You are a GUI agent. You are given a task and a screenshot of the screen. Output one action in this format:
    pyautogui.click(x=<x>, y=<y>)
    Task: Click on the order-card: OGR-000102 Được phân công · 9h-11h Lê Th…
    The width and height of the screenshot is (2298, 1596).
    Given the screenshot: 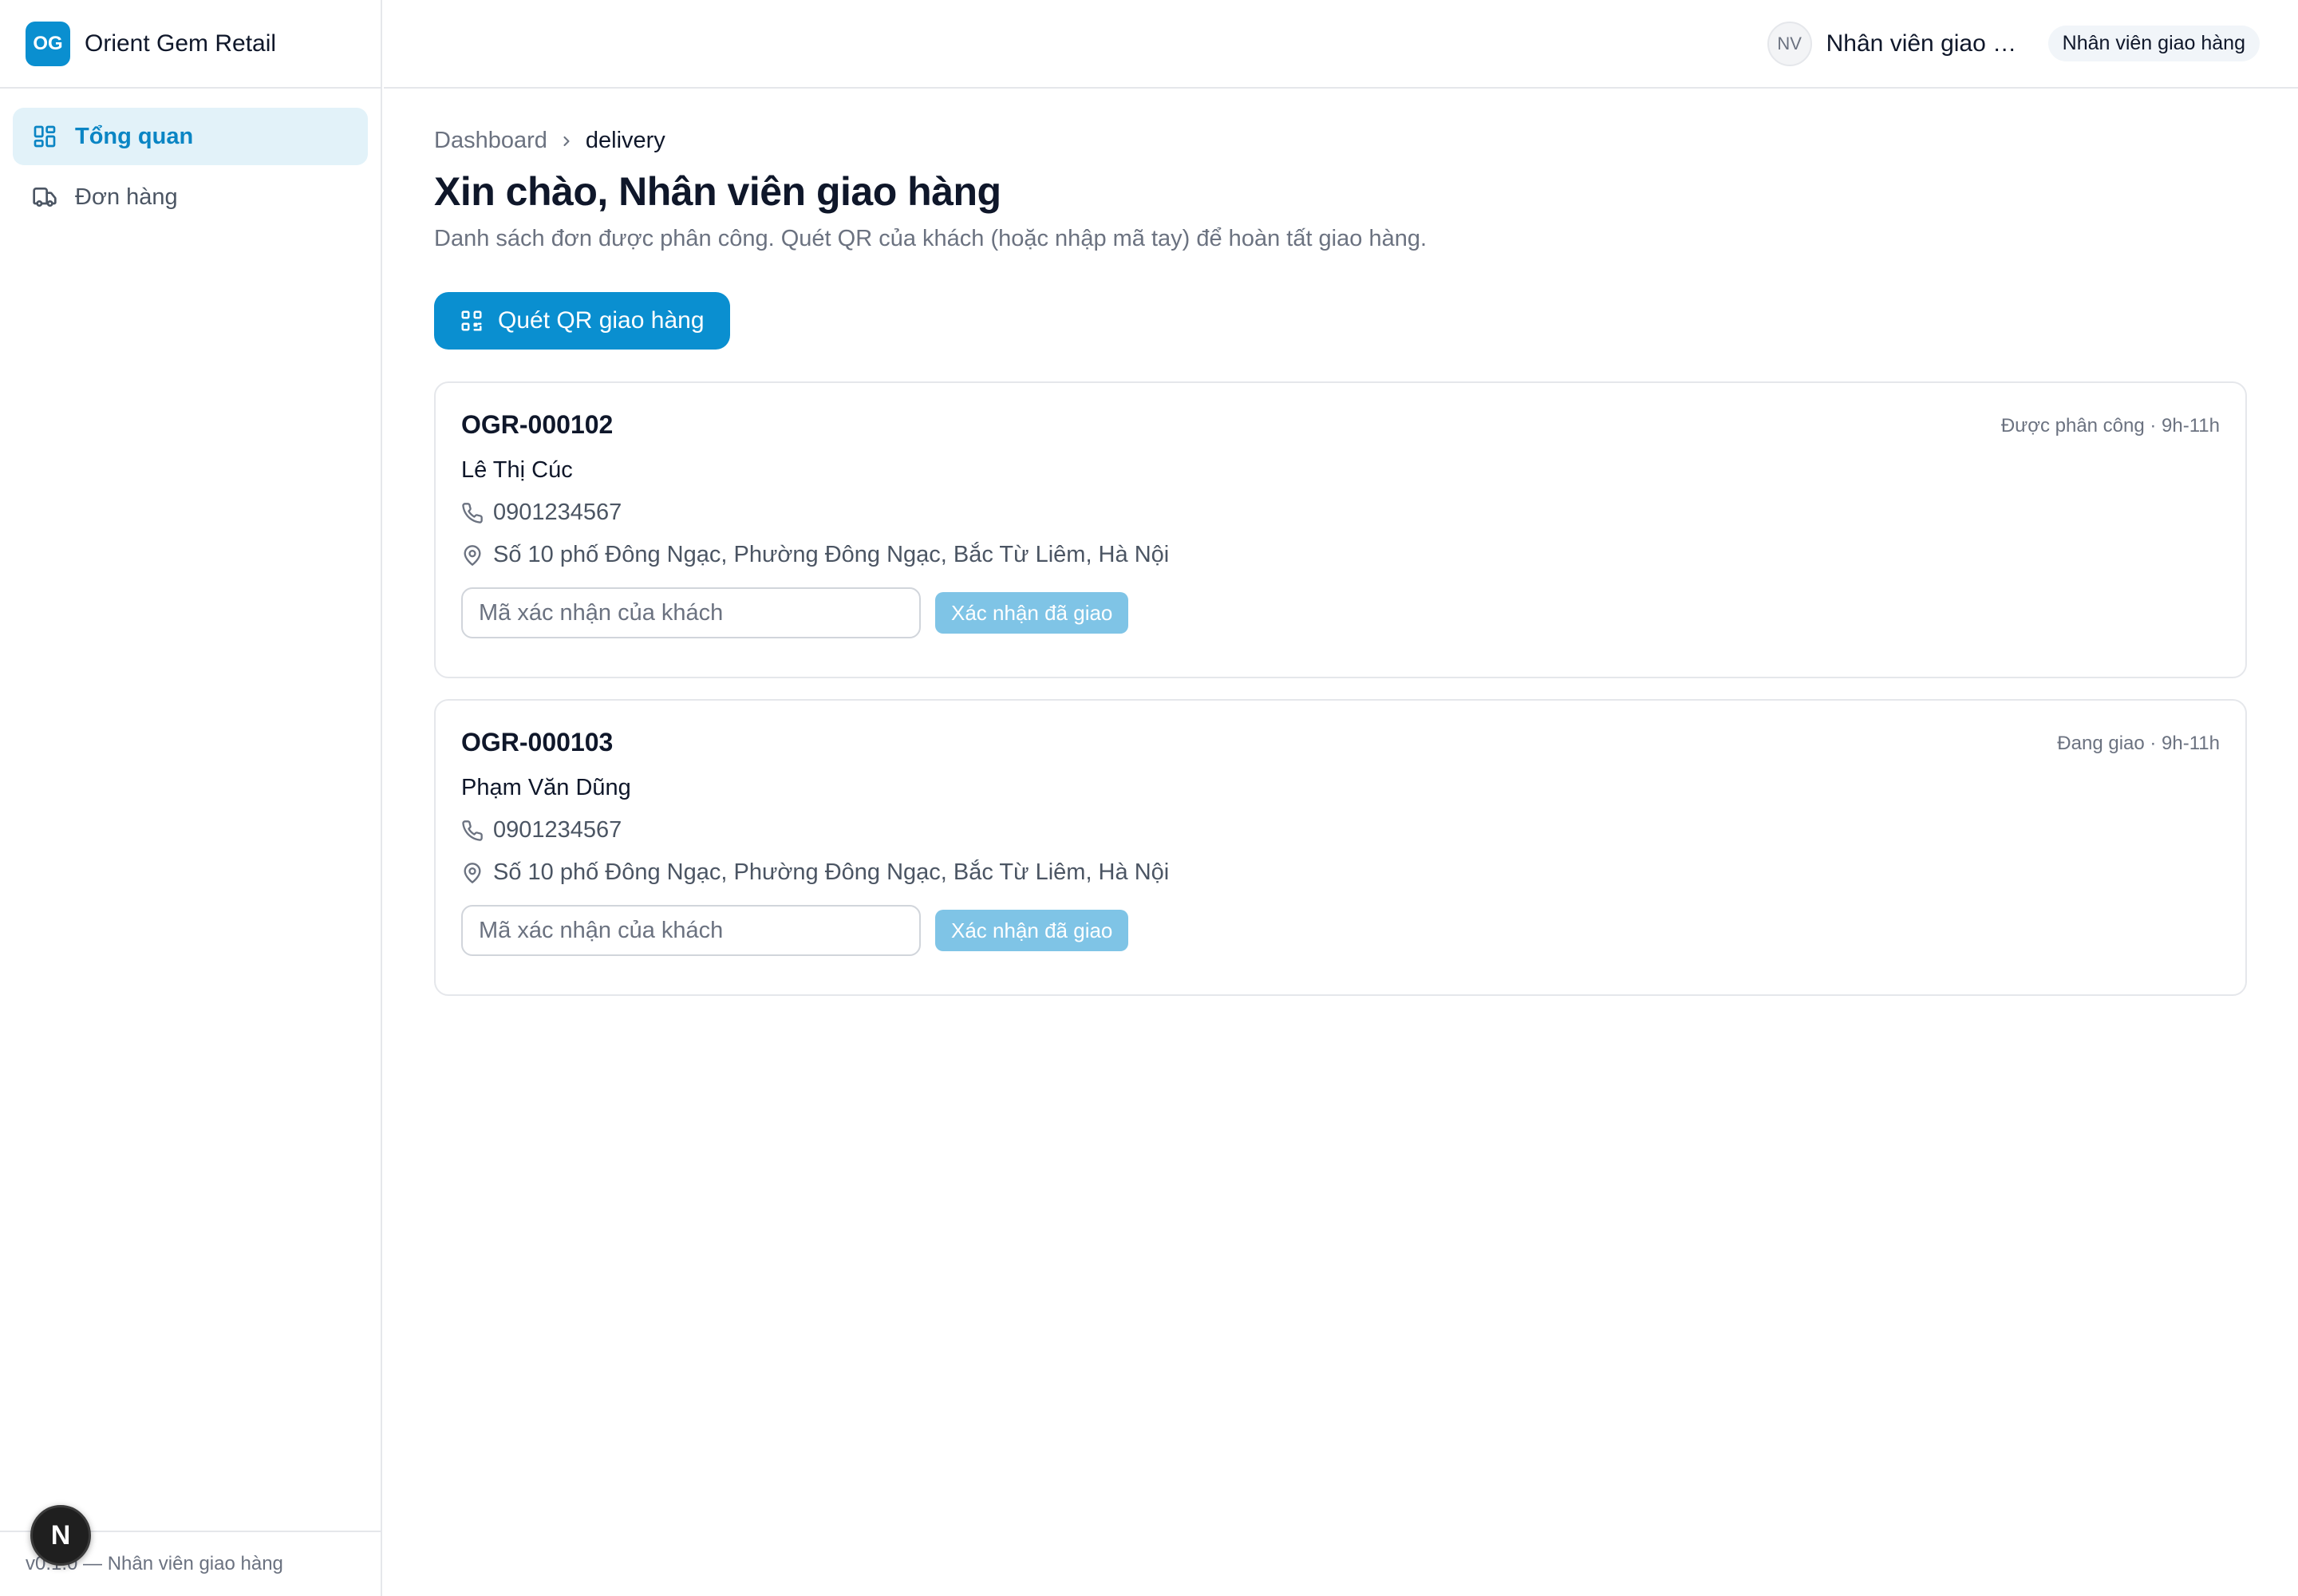 What is the action you would take?
    pyautogui.click(x=1340, y=529)
    